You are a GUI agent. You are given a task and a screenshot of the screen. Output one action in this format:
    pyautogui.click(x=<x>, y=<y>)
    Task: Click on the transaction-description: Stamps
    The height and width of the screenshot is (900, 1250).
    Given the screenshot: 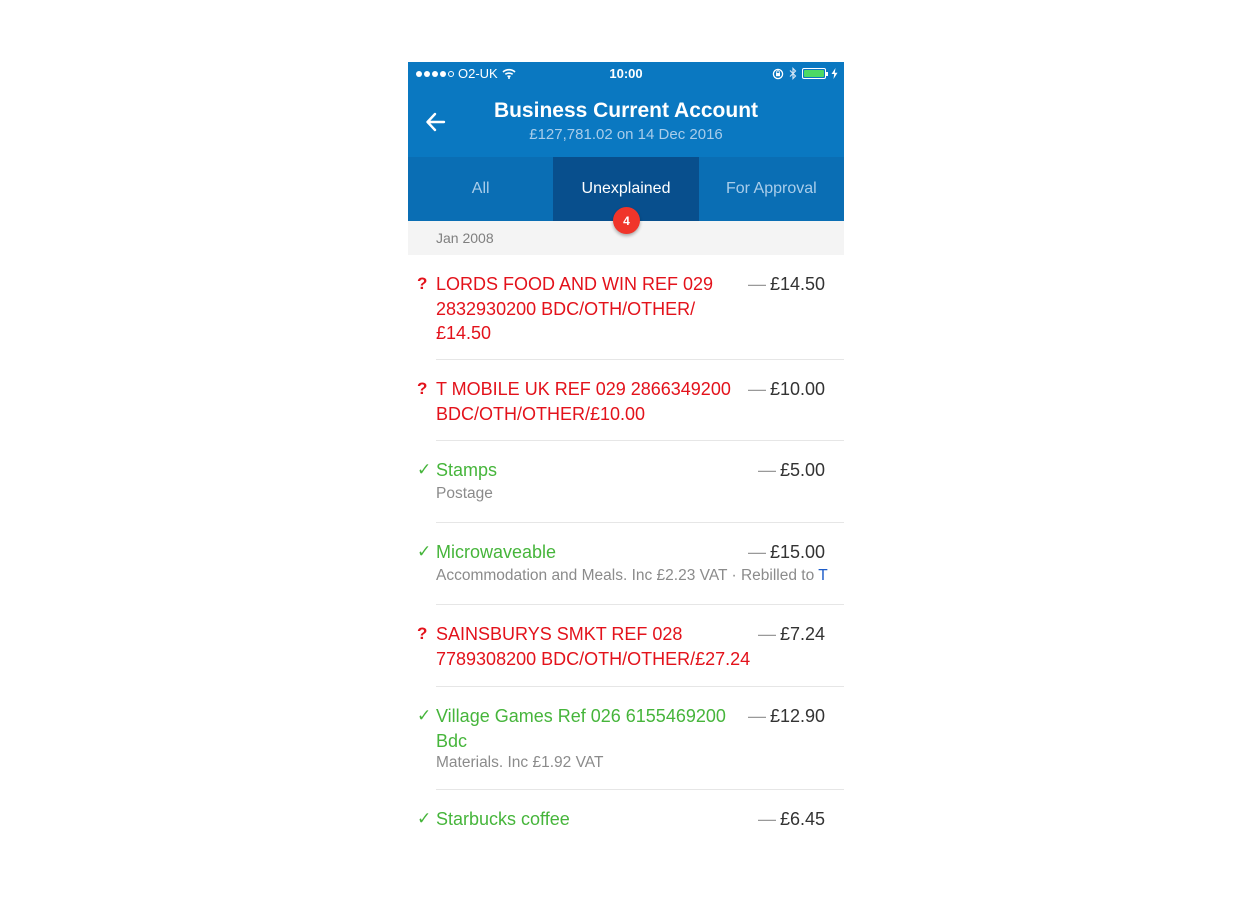 What is the action you would take?
    pyautogui.click(x=467, y=470)
    